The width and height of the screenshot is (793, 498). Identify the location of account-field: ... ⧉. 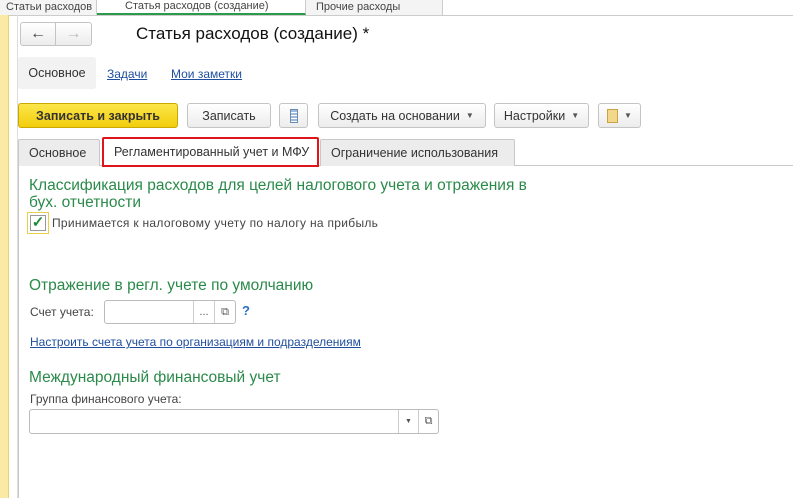
(170, 312).